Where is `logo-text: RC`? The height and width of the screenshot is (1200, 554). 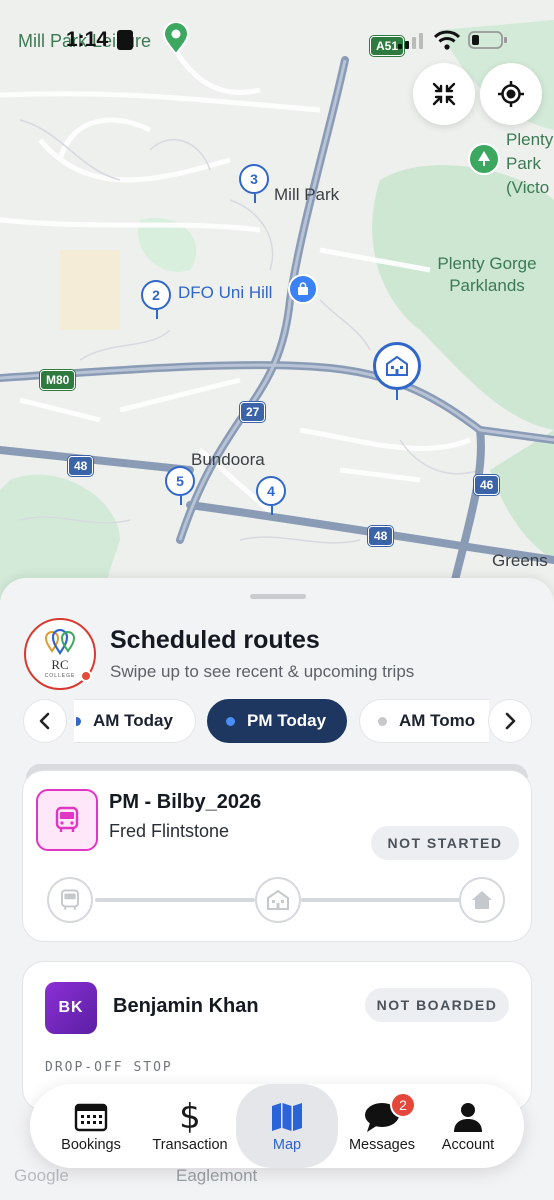 logo-text: RC is located at coordinates (60, 664).